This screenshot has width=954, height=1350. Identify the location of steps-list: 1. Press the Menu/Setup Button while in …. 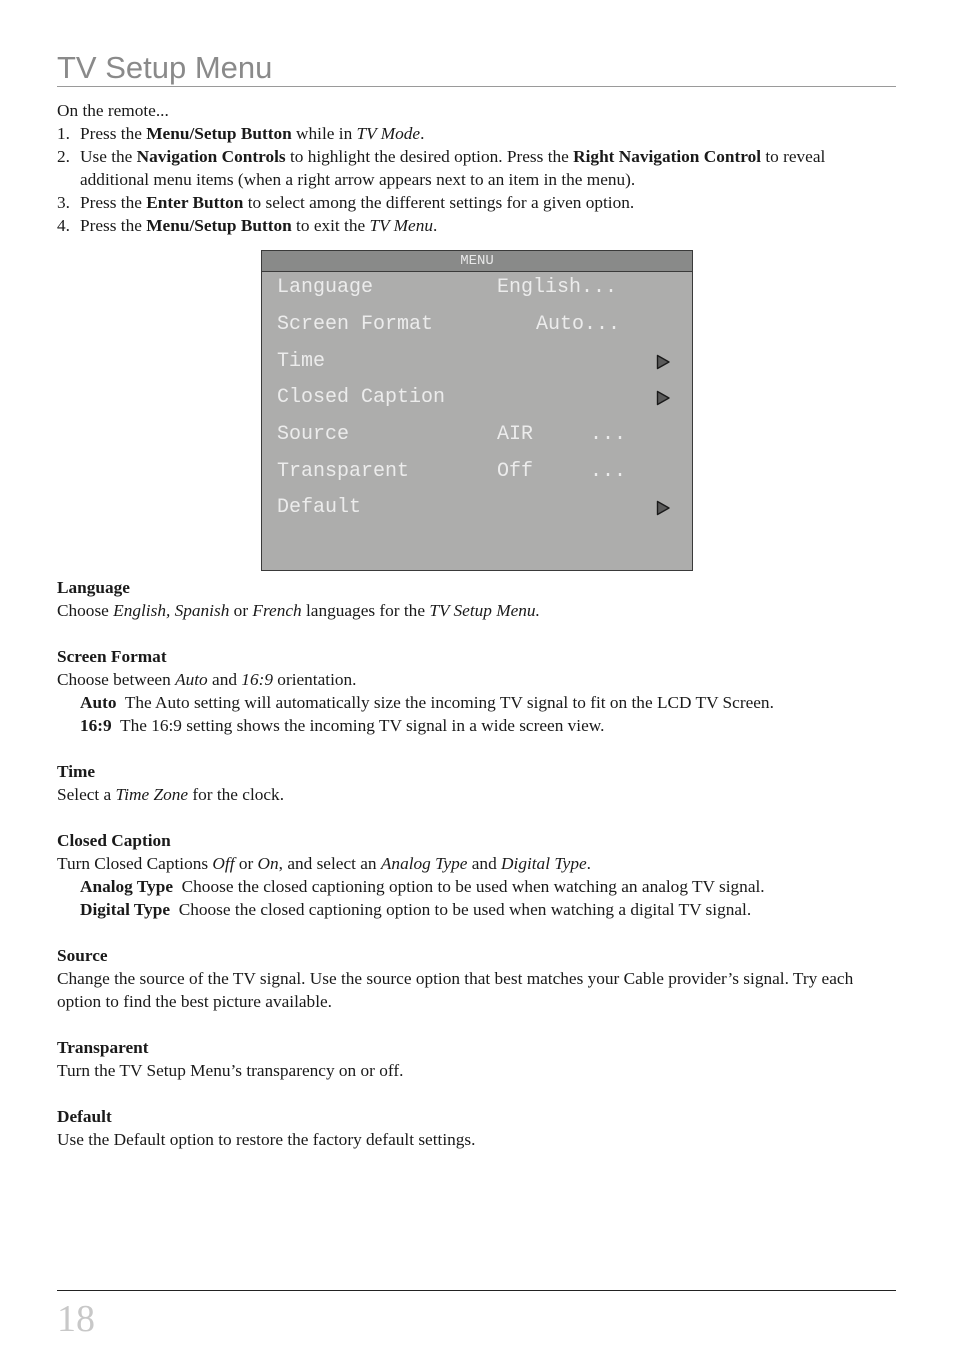
(477, 179).